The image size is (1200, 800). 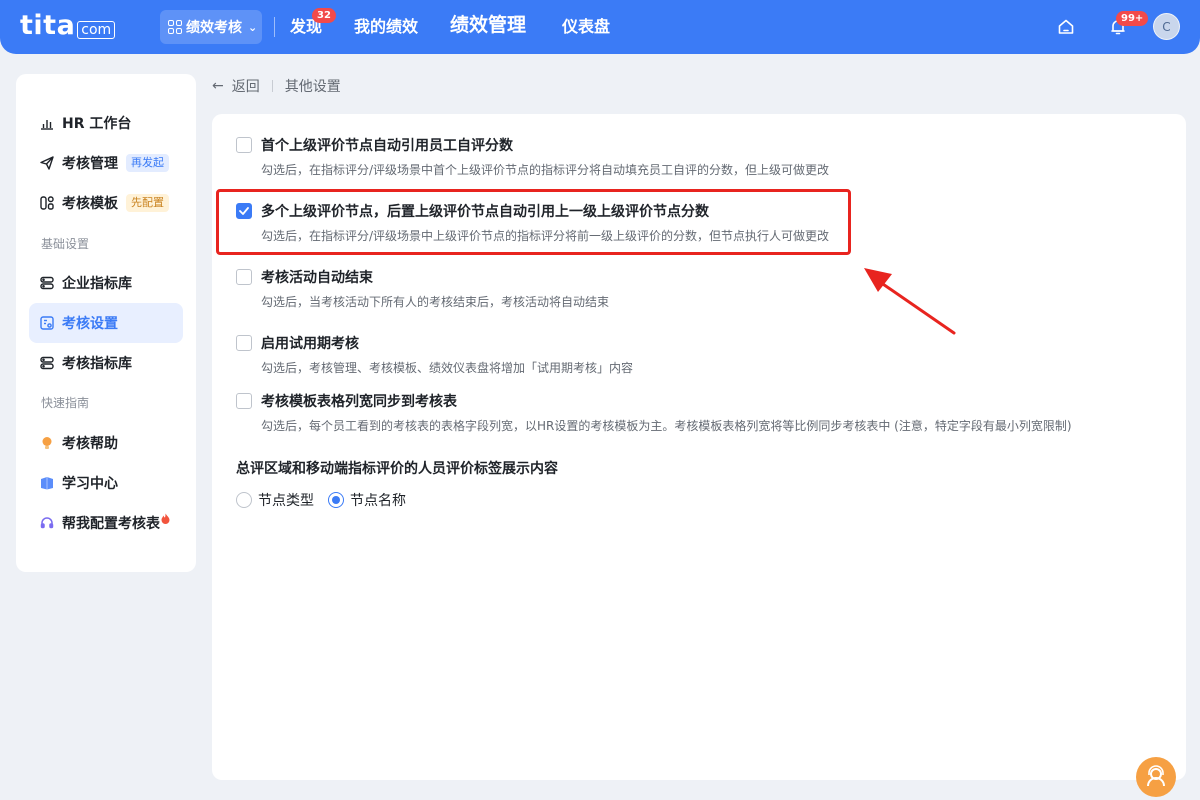 What do you see at coordinates (47, 203) in the screenshot?
I see `template-icon` at bounding box center [47, 203].